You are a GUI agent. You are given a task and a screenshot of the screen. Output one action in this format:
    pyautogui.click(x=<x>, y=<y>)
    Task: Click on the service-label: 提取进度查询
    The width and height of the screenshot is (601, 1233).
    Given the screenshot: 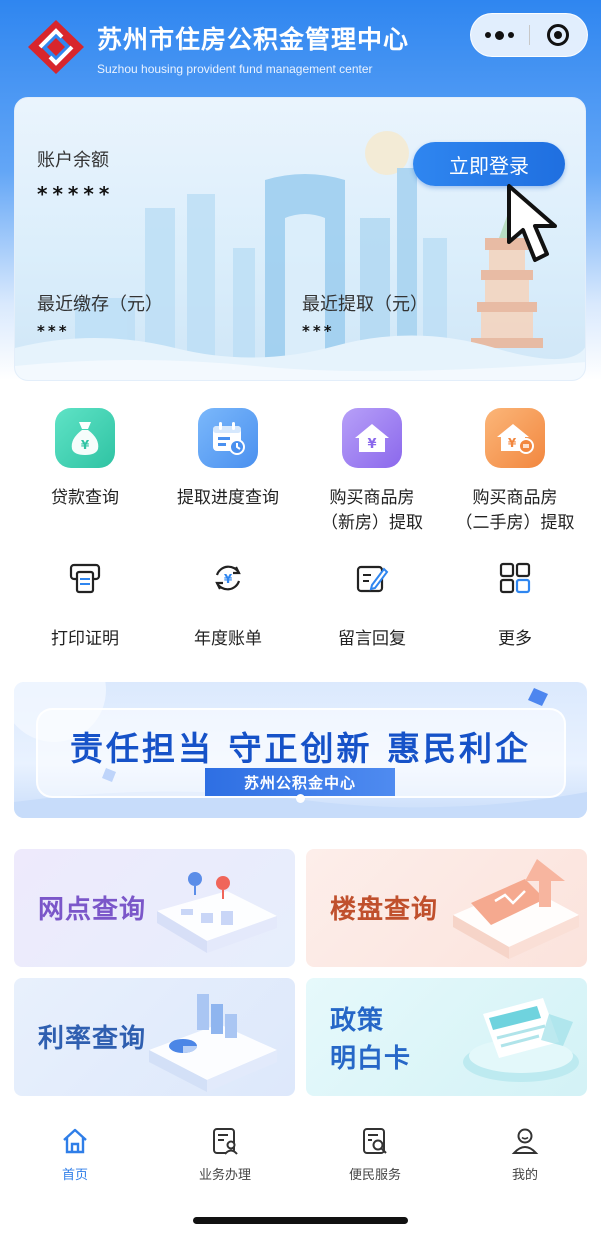 What is the action you would take?
    pyautogui.click(x=228, y=498)
    